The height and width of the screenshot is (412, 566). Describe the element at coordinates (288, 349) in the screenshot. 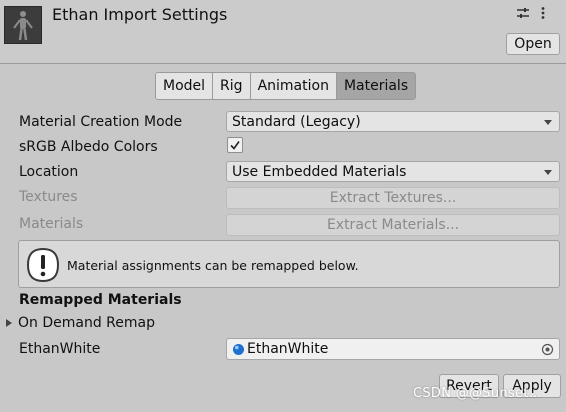

I see `material-object-value: EthanWhite` at that location.